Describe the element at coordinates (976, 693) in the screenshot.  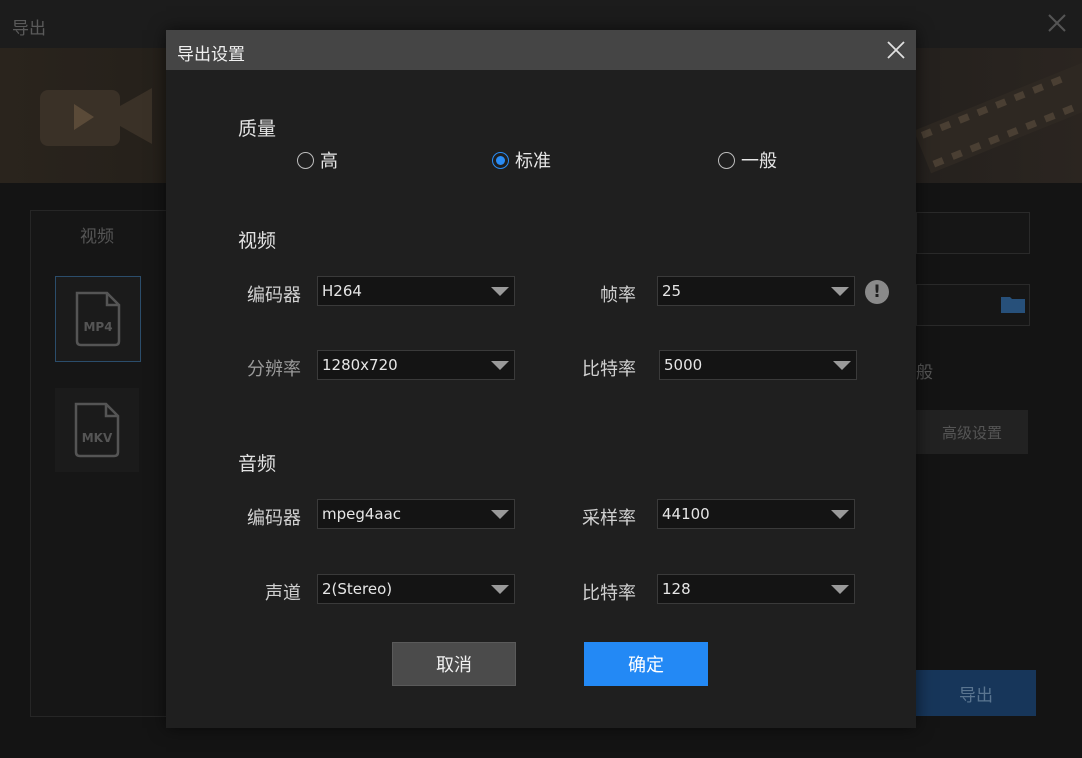
I see `export-button: 导出` at that location.